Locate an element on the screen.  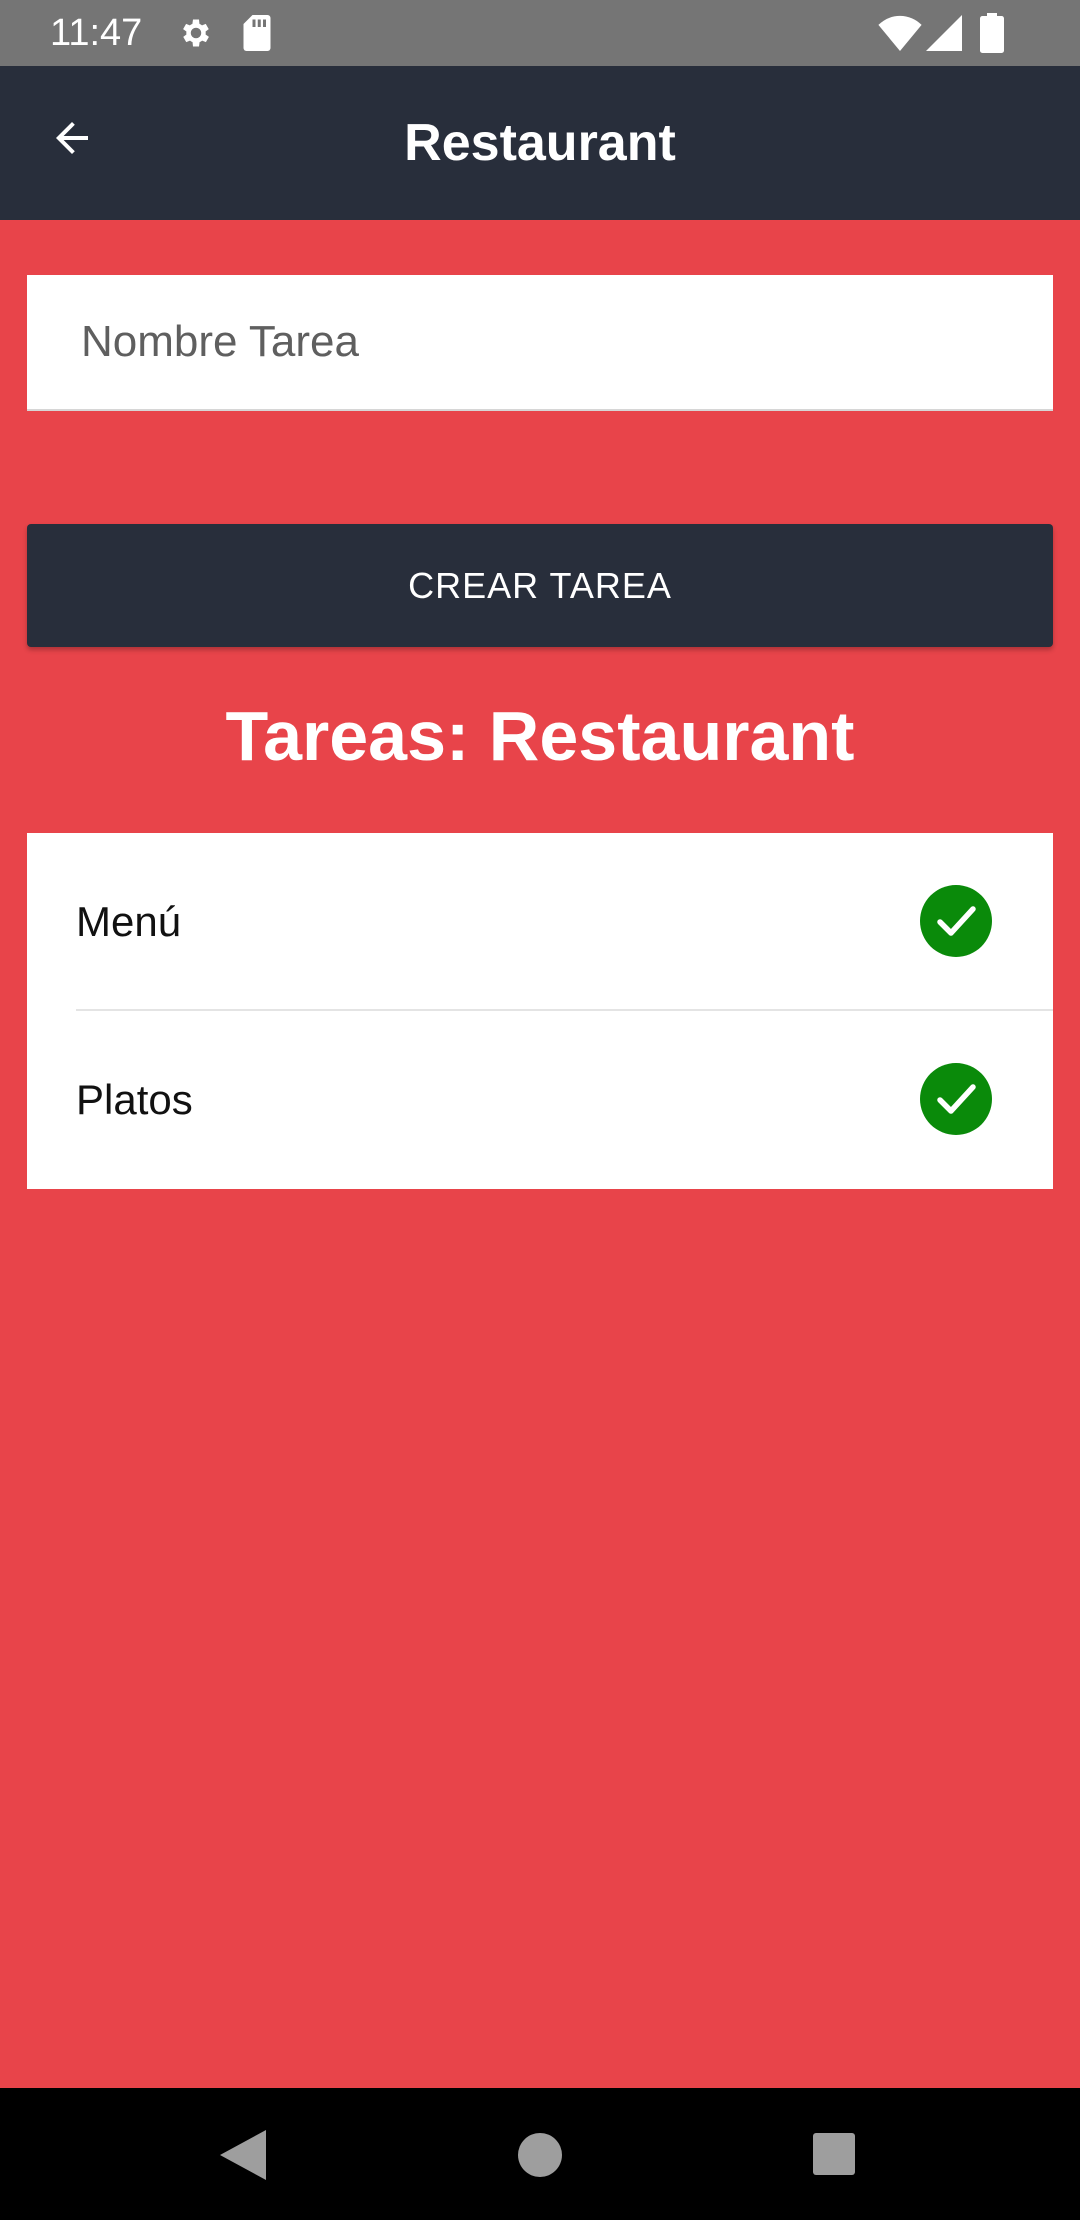
battery-icon is located at coordinates (992, 33).